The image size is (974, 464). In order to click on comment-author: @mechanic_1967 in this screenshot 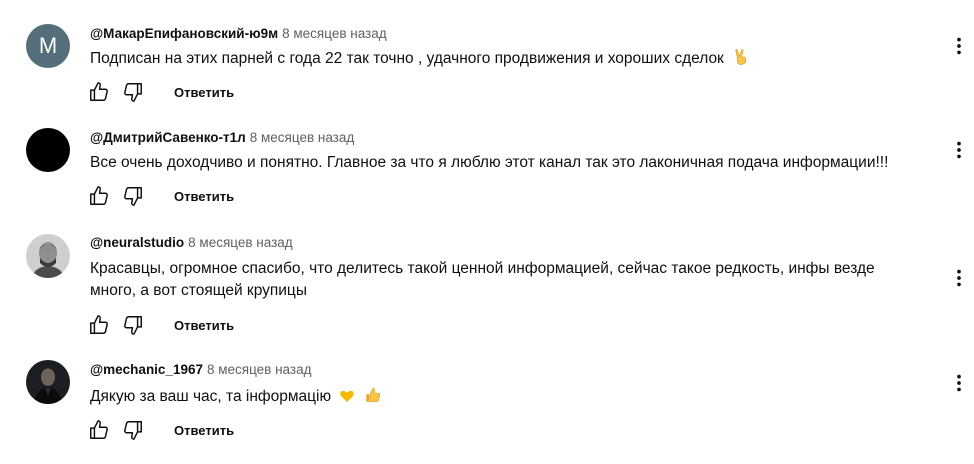, I will do `click(146, 369)`.